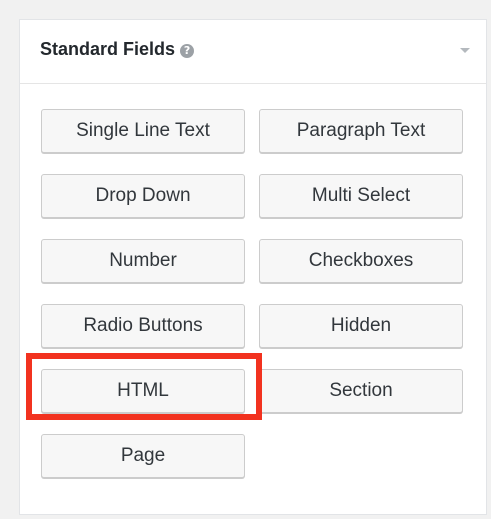 The height and width of the screenshot is (519, 491). What do you see at coordinates (361, 131) in the screenshot?
I see `paragraph-text-button: Paragraph Text` at bounding box center [361, 131].